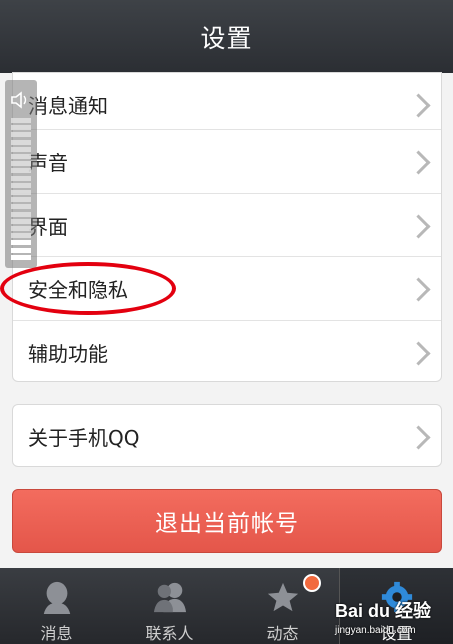 This screenshot has height=644, width=453. What do you see at coordinates (56, 597) in the screenshot?
I see `chat-person-icon` at bounding box center [56, 597].